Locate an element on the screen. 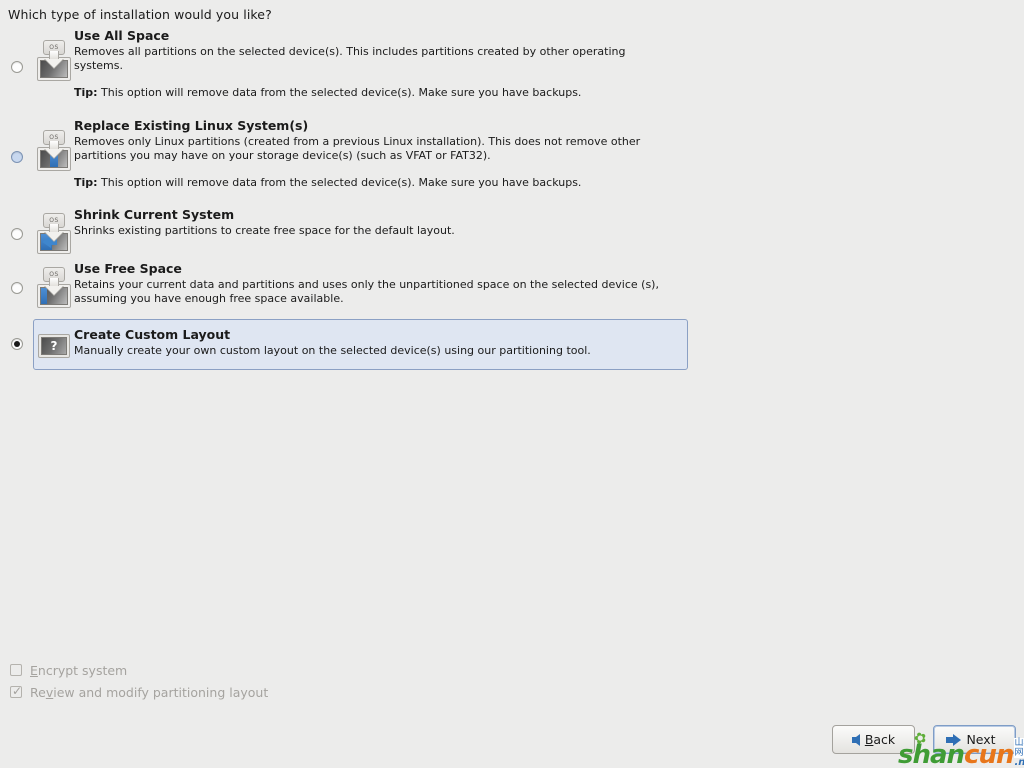 This screenshot has height=768, width=1024. question-mark-disk-icon: ? is located at coordinates (54, 346).